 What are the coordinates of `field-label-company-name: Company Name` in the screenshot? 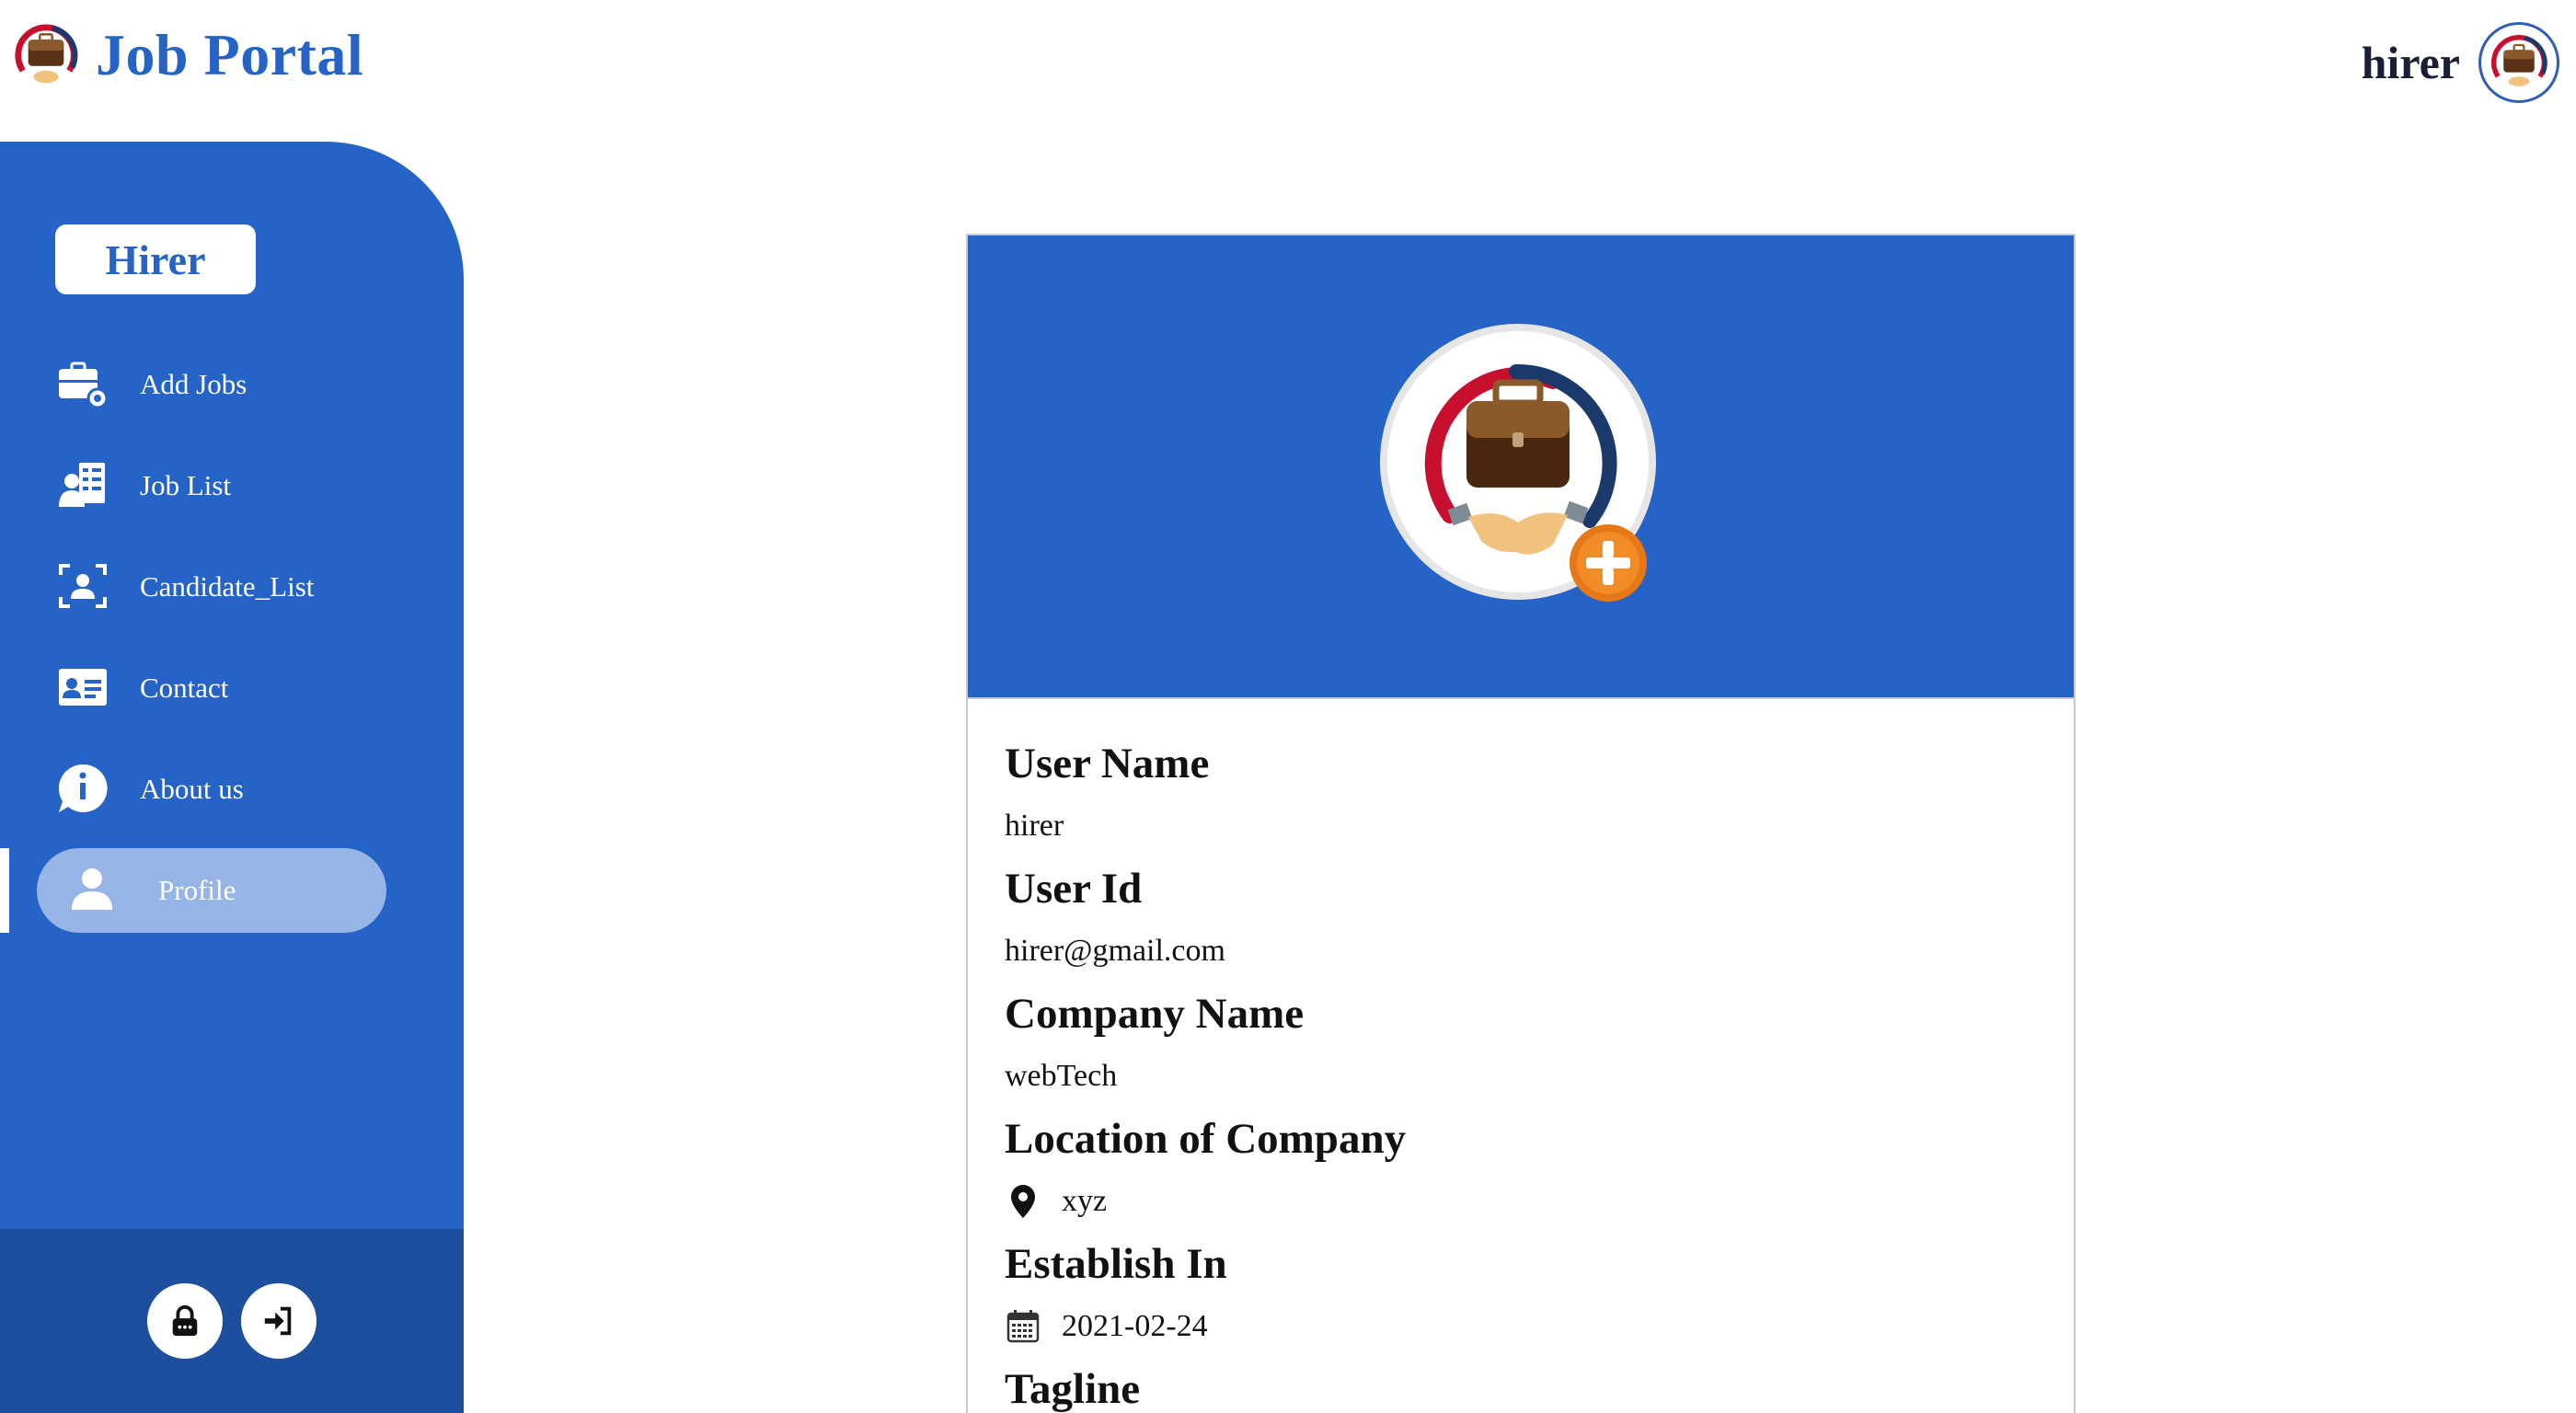 It's located at (1155, 1013).